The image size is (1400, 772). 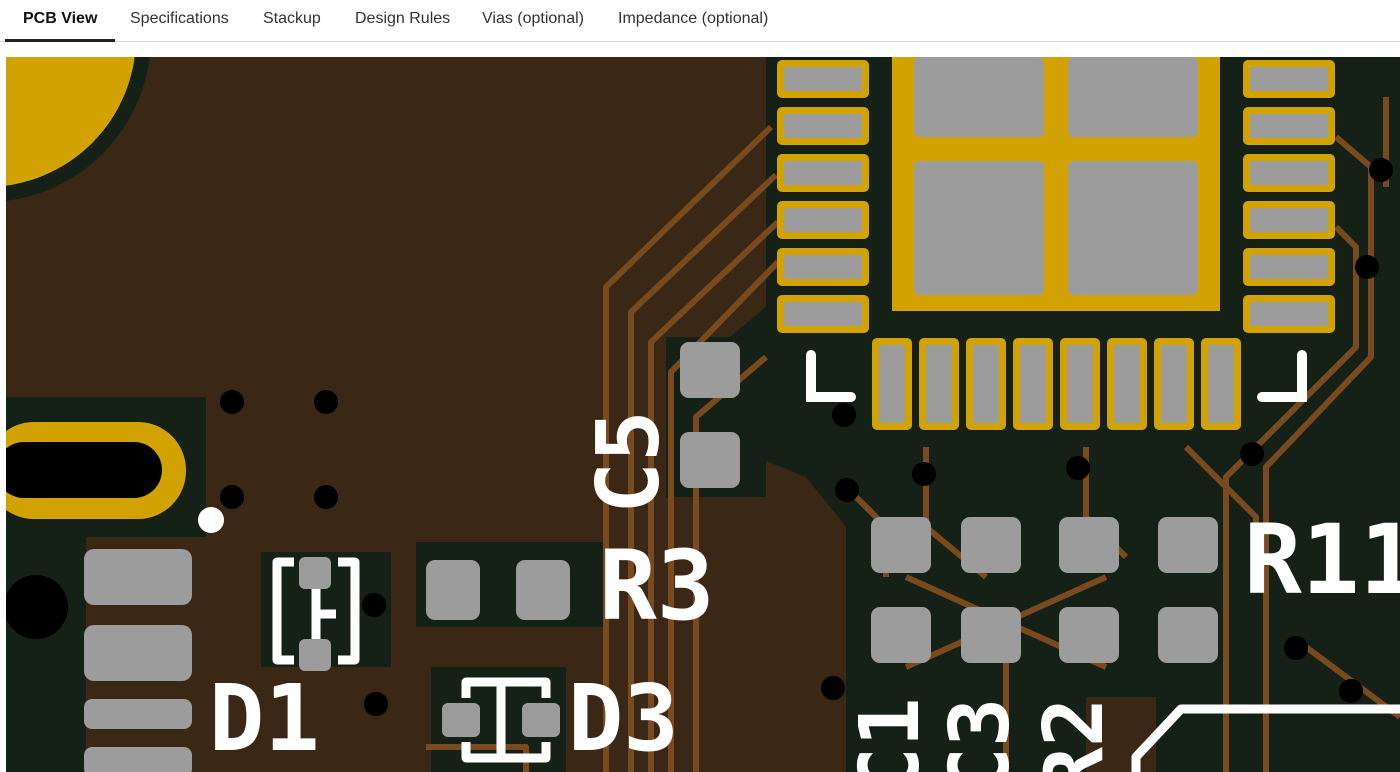 I want to click on pin-one-marker, so click(x=211, y=520).